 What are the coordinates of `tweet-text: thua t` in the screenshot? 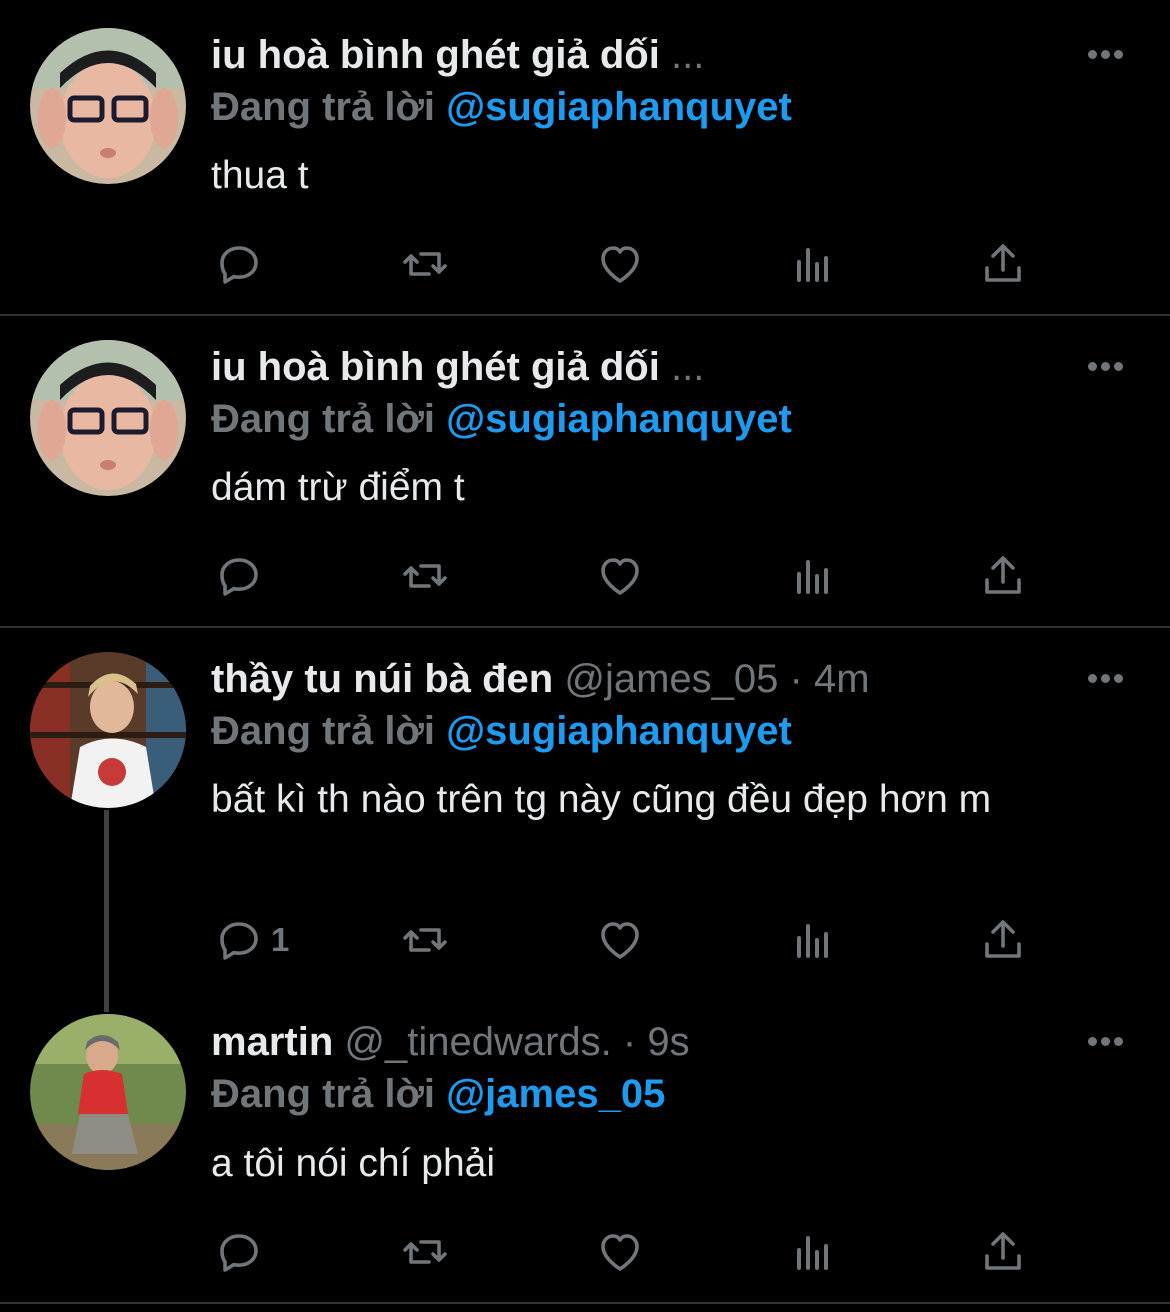 It's located at (260, 175).